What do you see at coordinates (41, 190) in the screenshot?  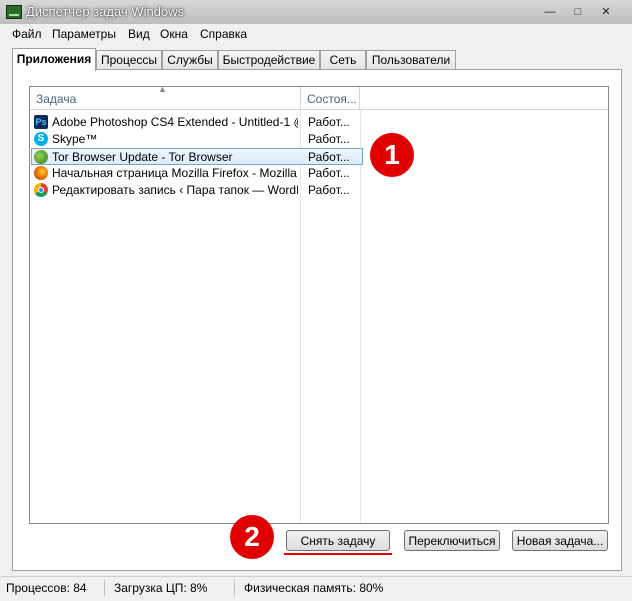 I see `chrome-icon` at bounding box center [41, 190].